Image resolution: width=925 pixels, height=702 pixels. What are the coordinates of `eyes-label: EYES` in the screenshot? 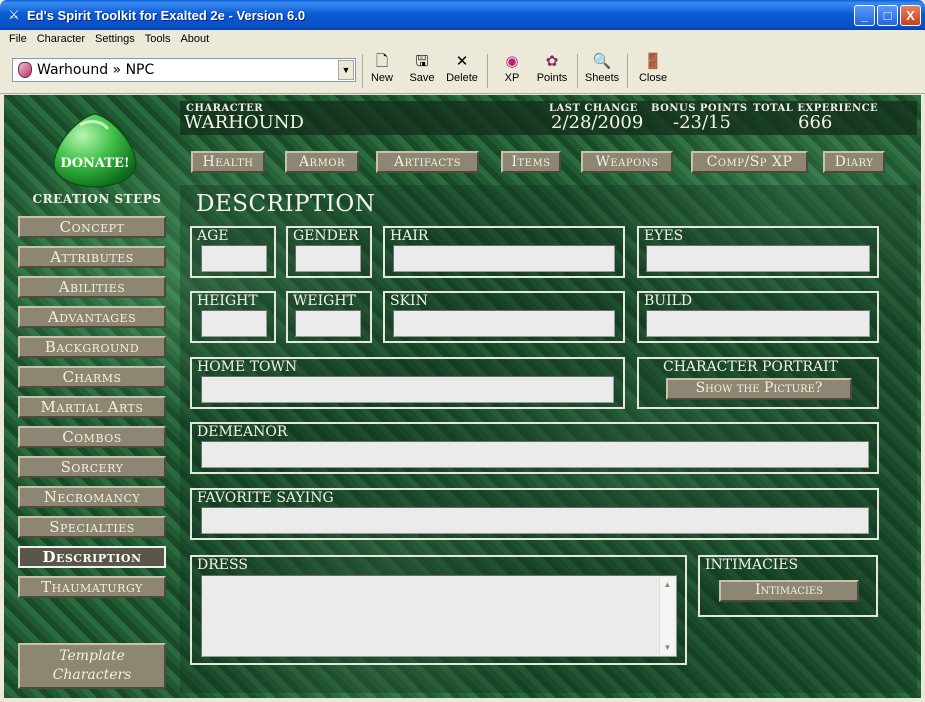 It's located at (664, 236).